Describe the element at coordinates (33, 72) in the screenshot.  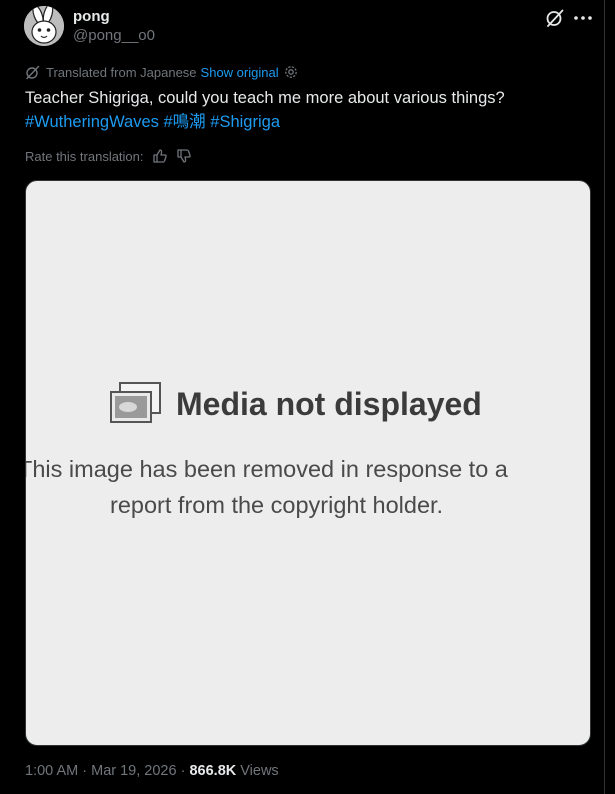
I see `translate-icon` at that location.